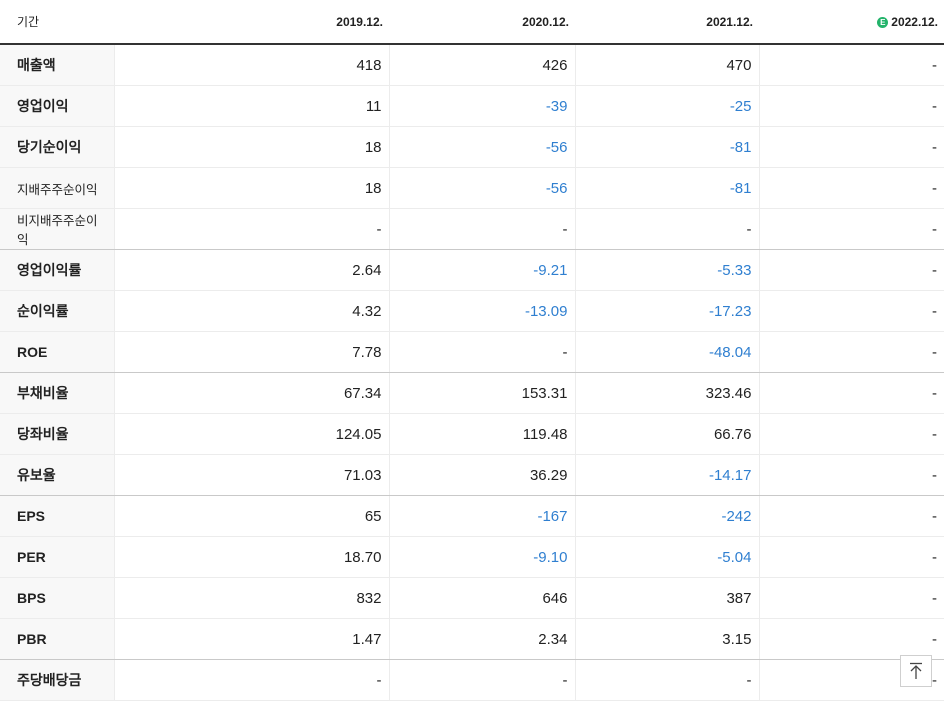 The image size is (944, 702). I want to click on table-cell: 387, so click(666, 598).